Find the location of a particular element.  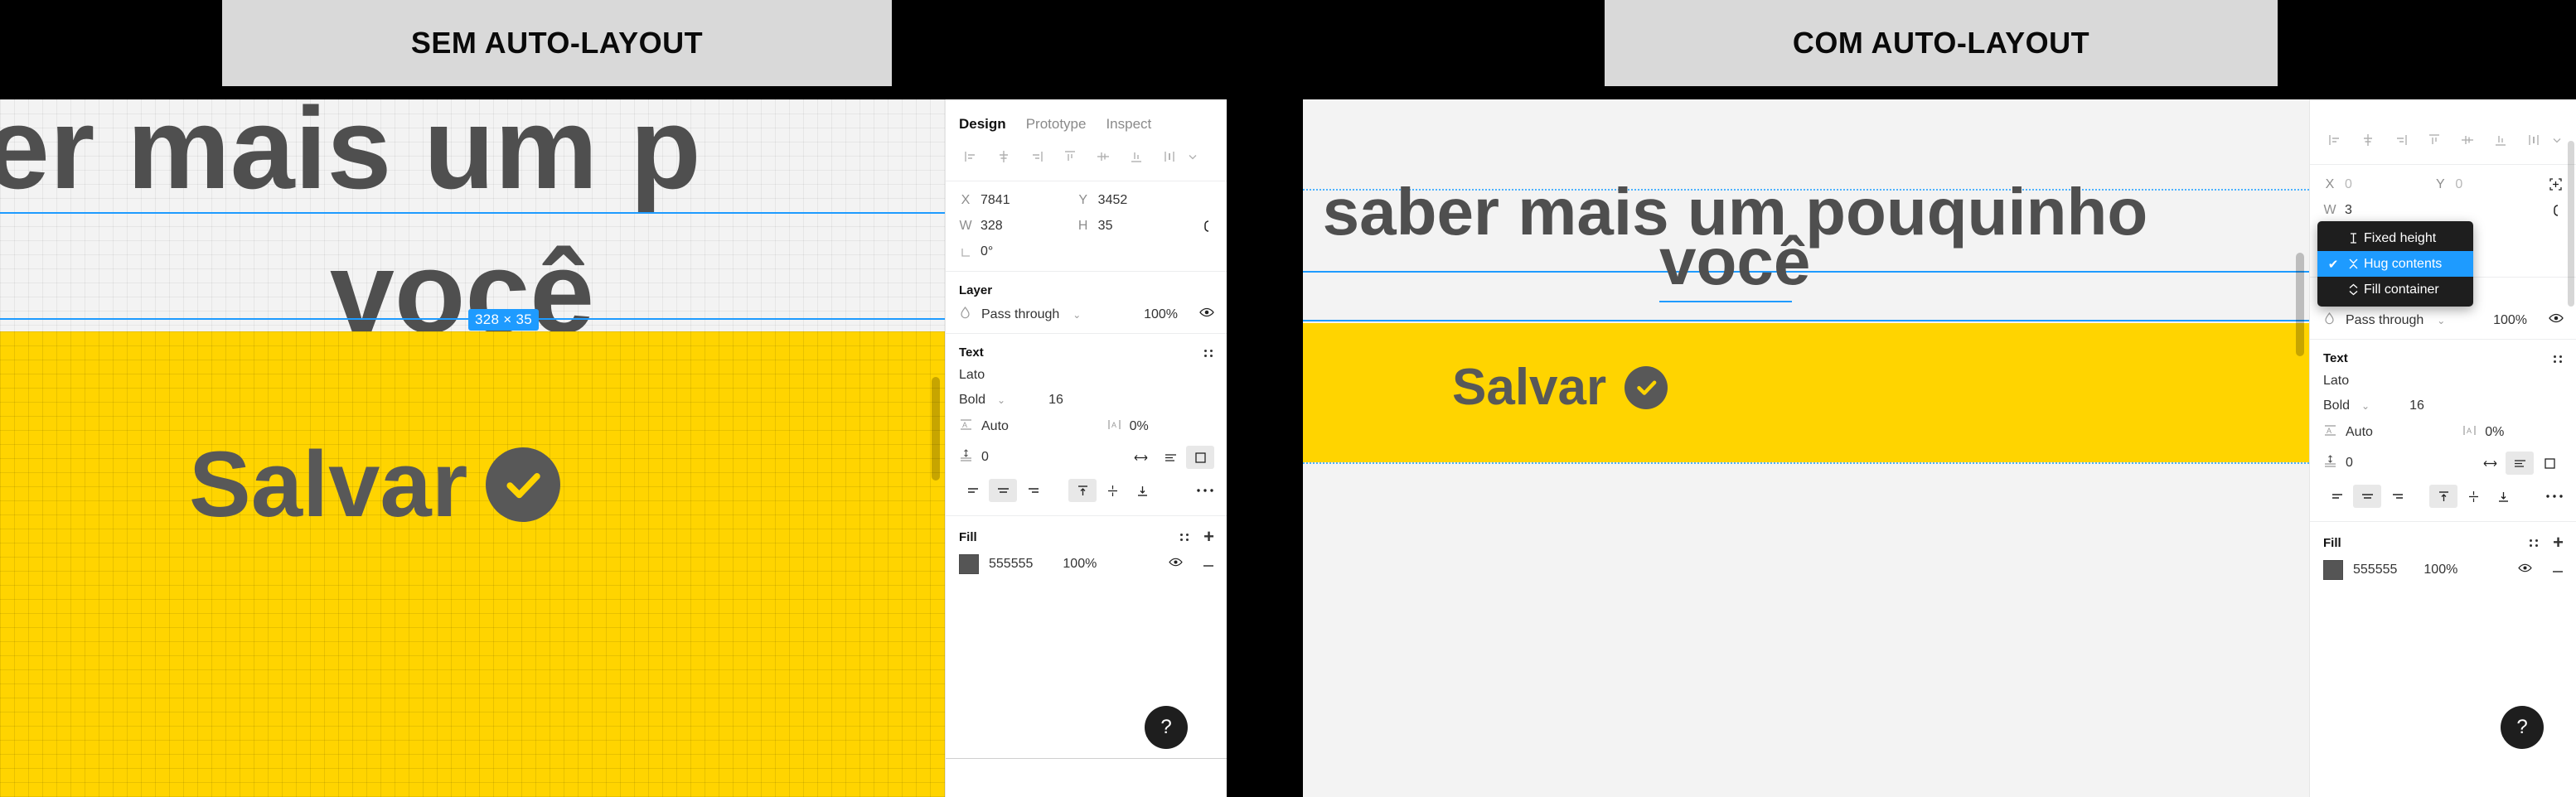

fill-opacity-left: 100% is located at coordinates (1080, 564).